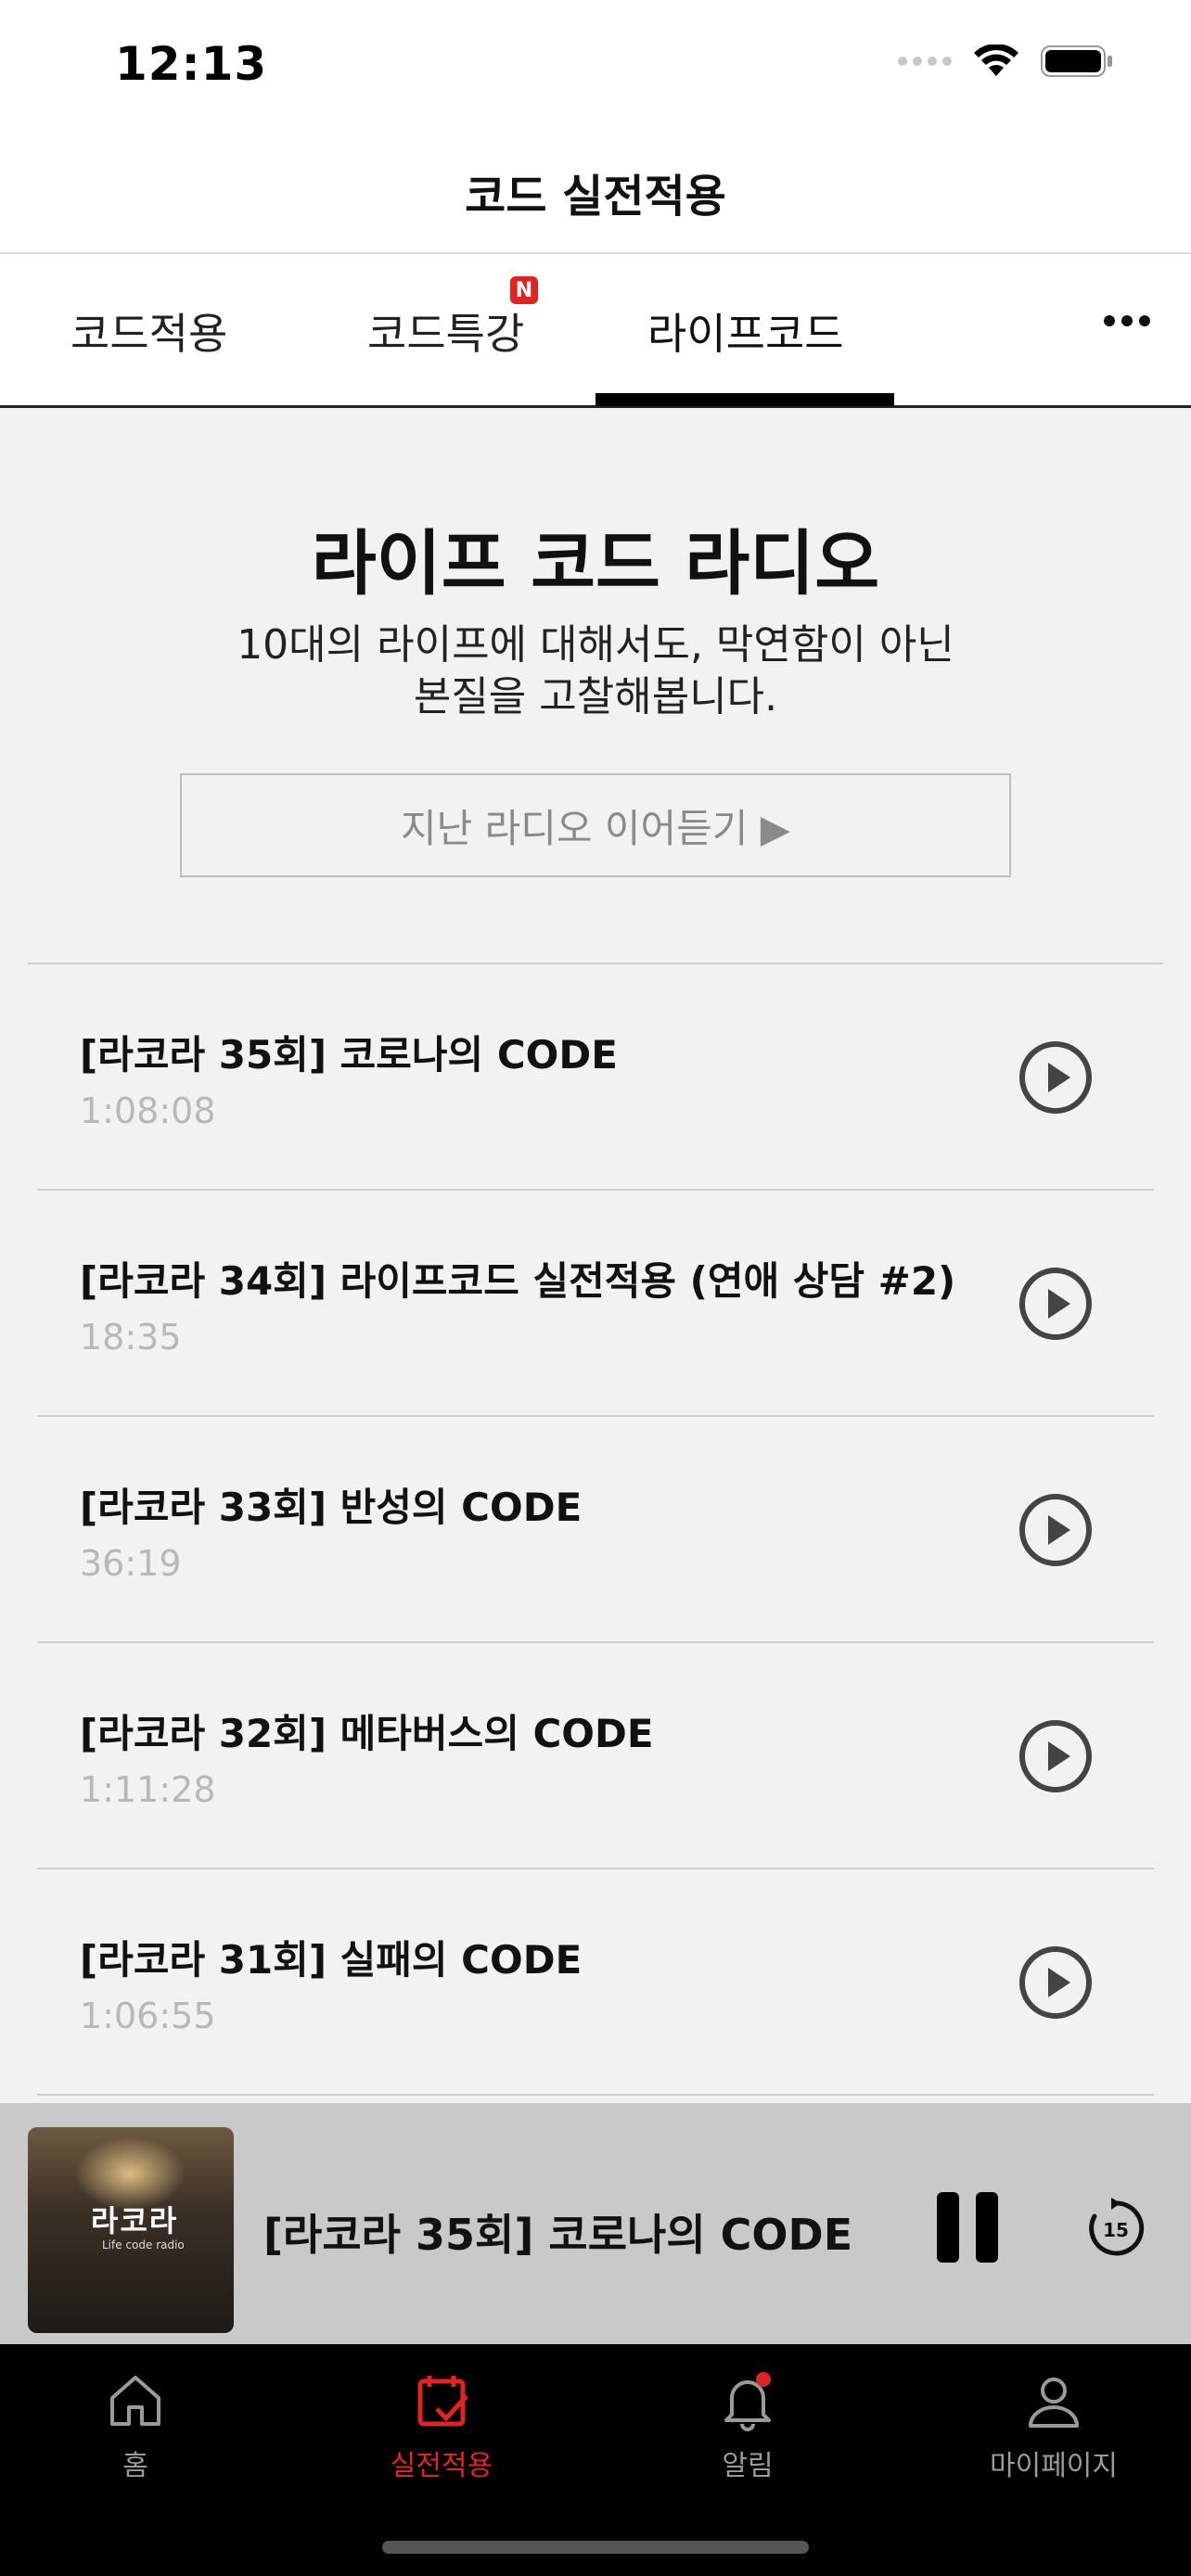 This screenshot has height=2576, width=1191. I want to click on list-item: [라코라 33회] 반성의 CODE 36:19, so click(595, 1530).